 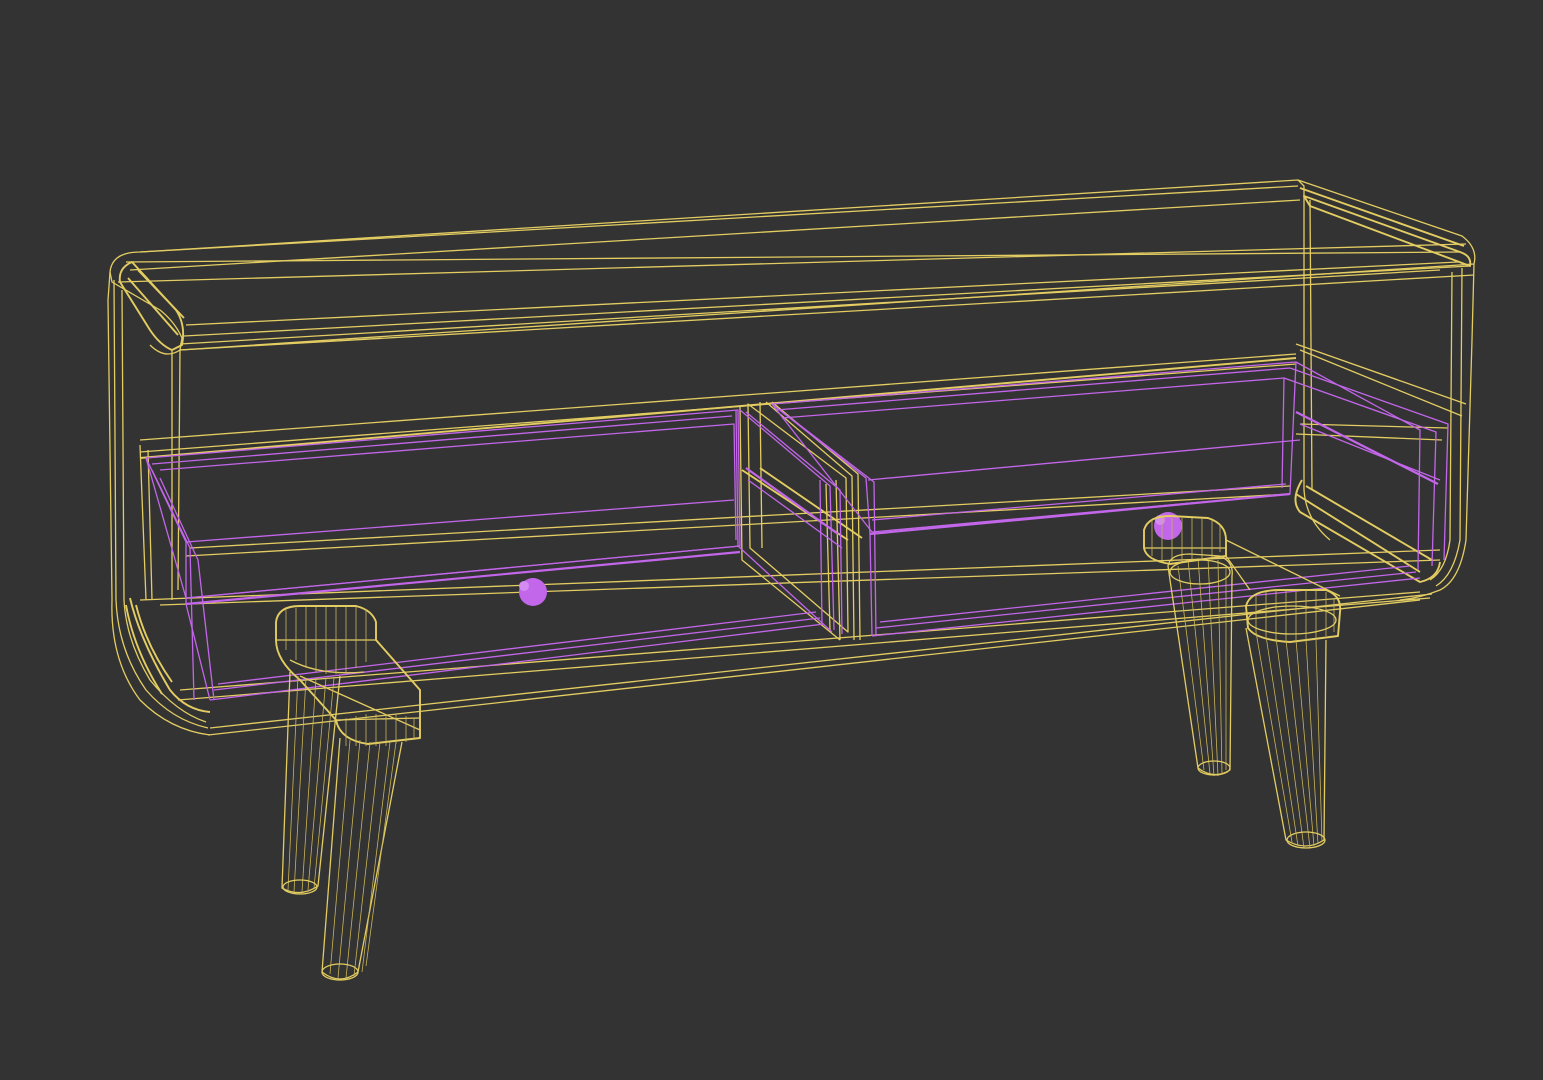 What do you see at coordinates (792, 265) in the screenshot?
I see `cabinet-top` at bounding box center [792, 265].